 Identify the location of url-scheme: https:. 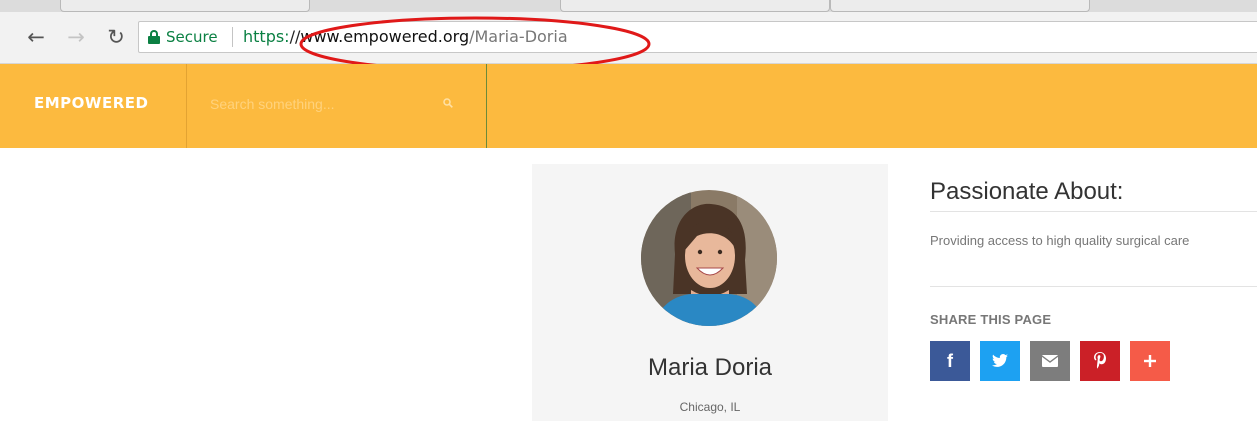
(266, 36).